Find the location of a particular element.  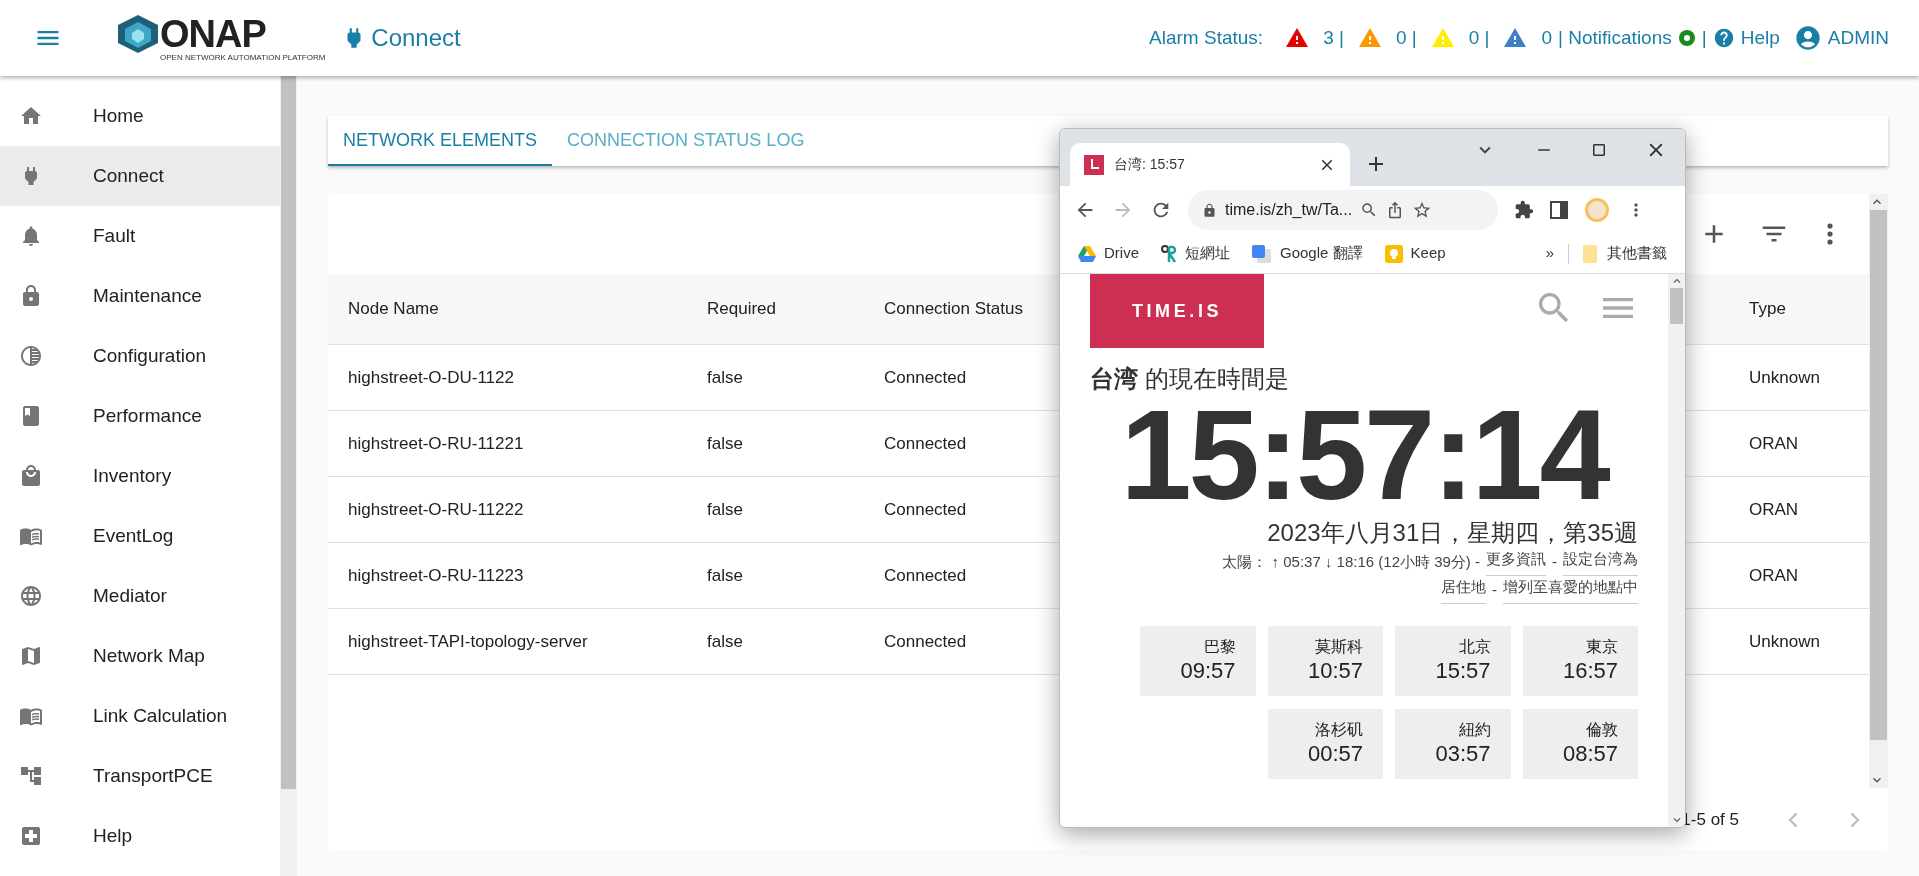

table-cell: highstreet-TAPI-topology-server is located at coordinates (468, 641).